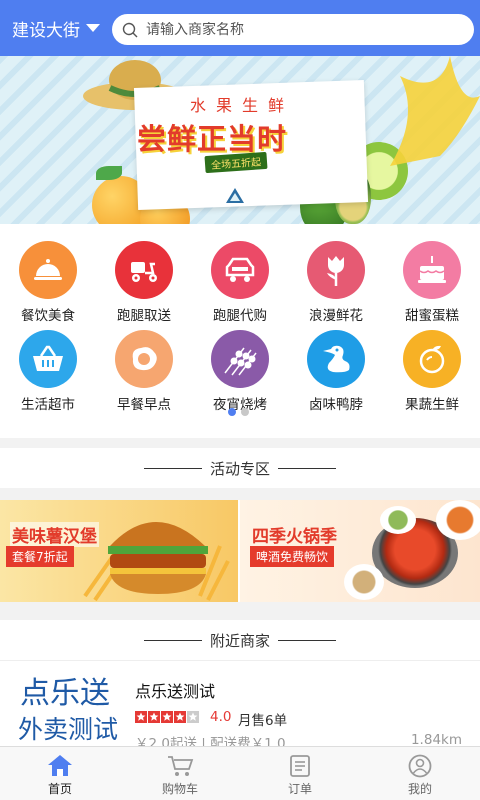  I want to click on leaf-image, so click(109, 173).